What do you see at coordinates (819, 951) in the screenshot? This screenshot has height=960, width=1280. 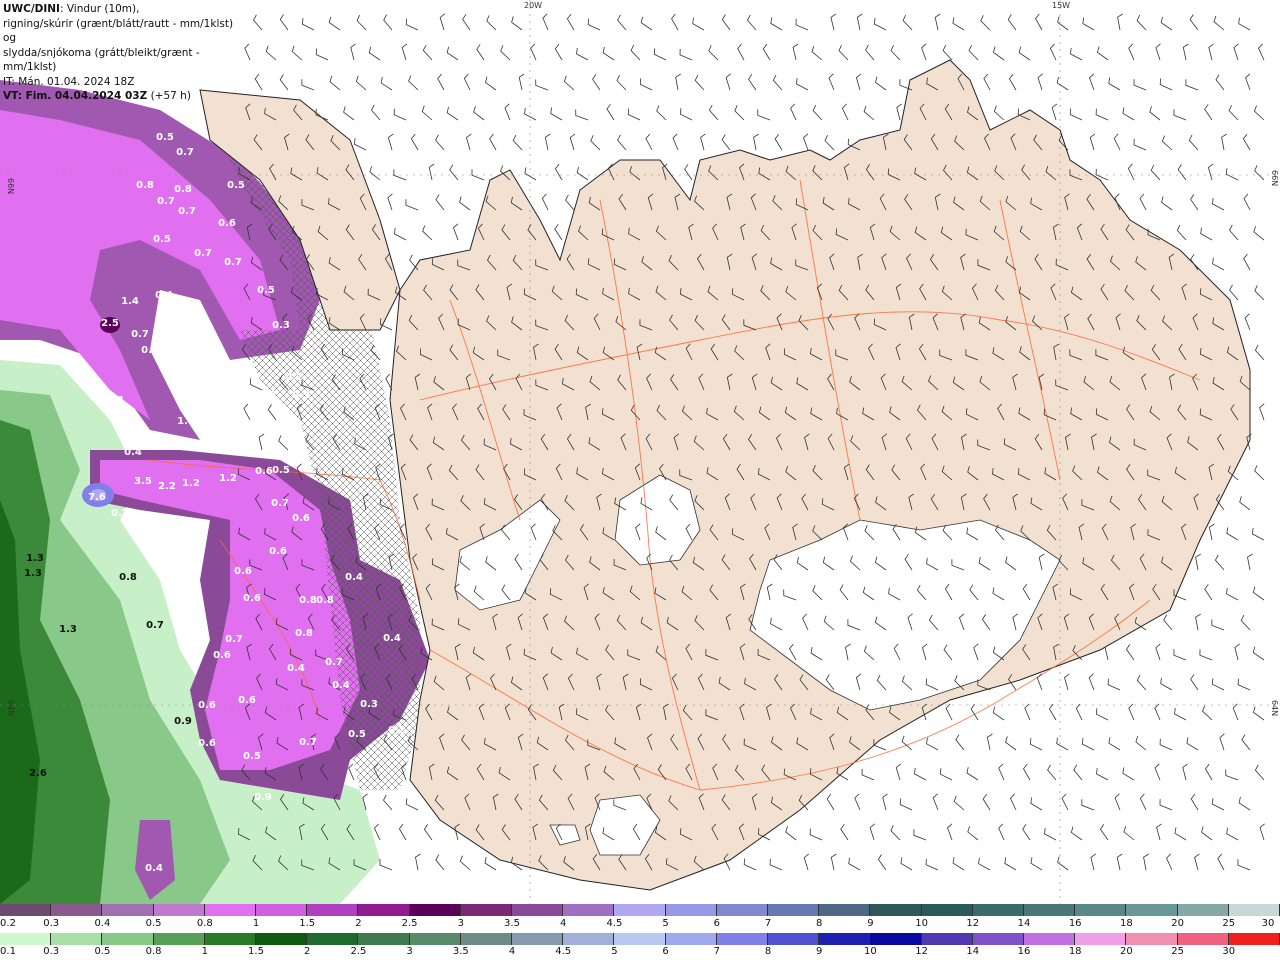 I see `rain-colorbar-label: 9` at bounding box center [819, 951].